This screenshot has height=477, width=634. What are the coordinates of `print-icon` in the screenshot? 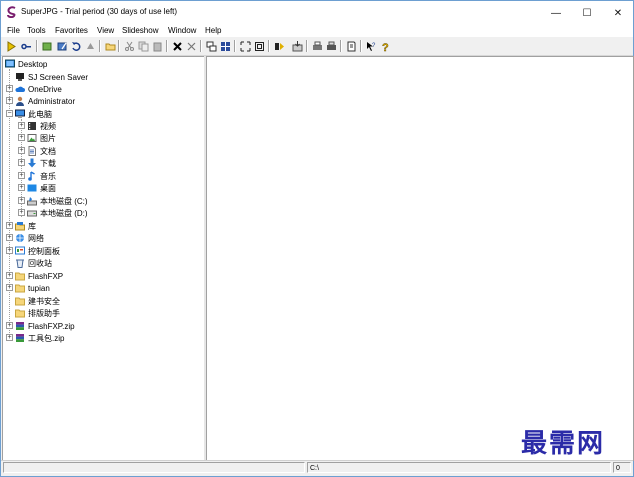 It's located at (317, 46).